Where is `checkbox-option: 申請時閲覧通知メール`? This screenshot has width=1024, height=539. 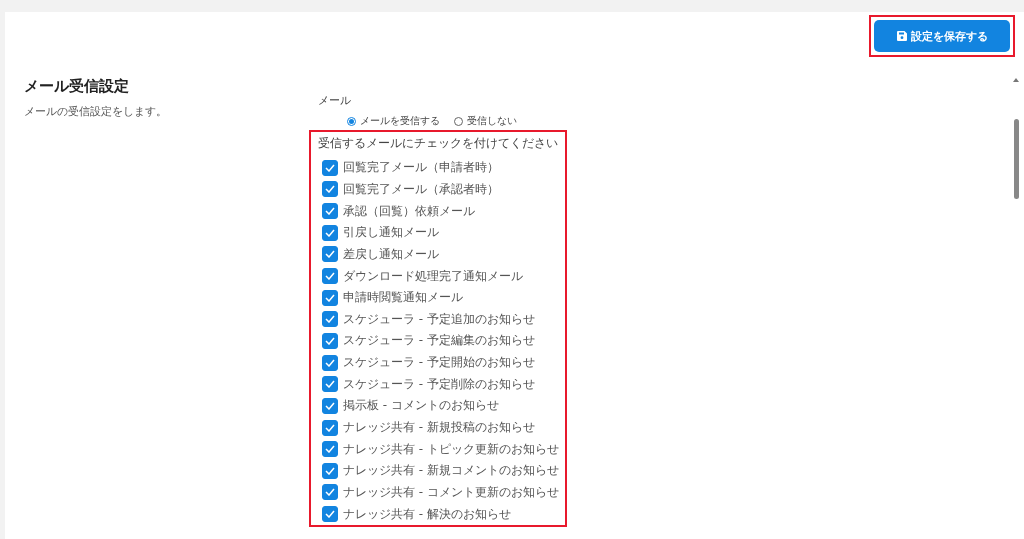
checkbox-option: 申請時閲覧通知メール is located at coordinates (441, 297).